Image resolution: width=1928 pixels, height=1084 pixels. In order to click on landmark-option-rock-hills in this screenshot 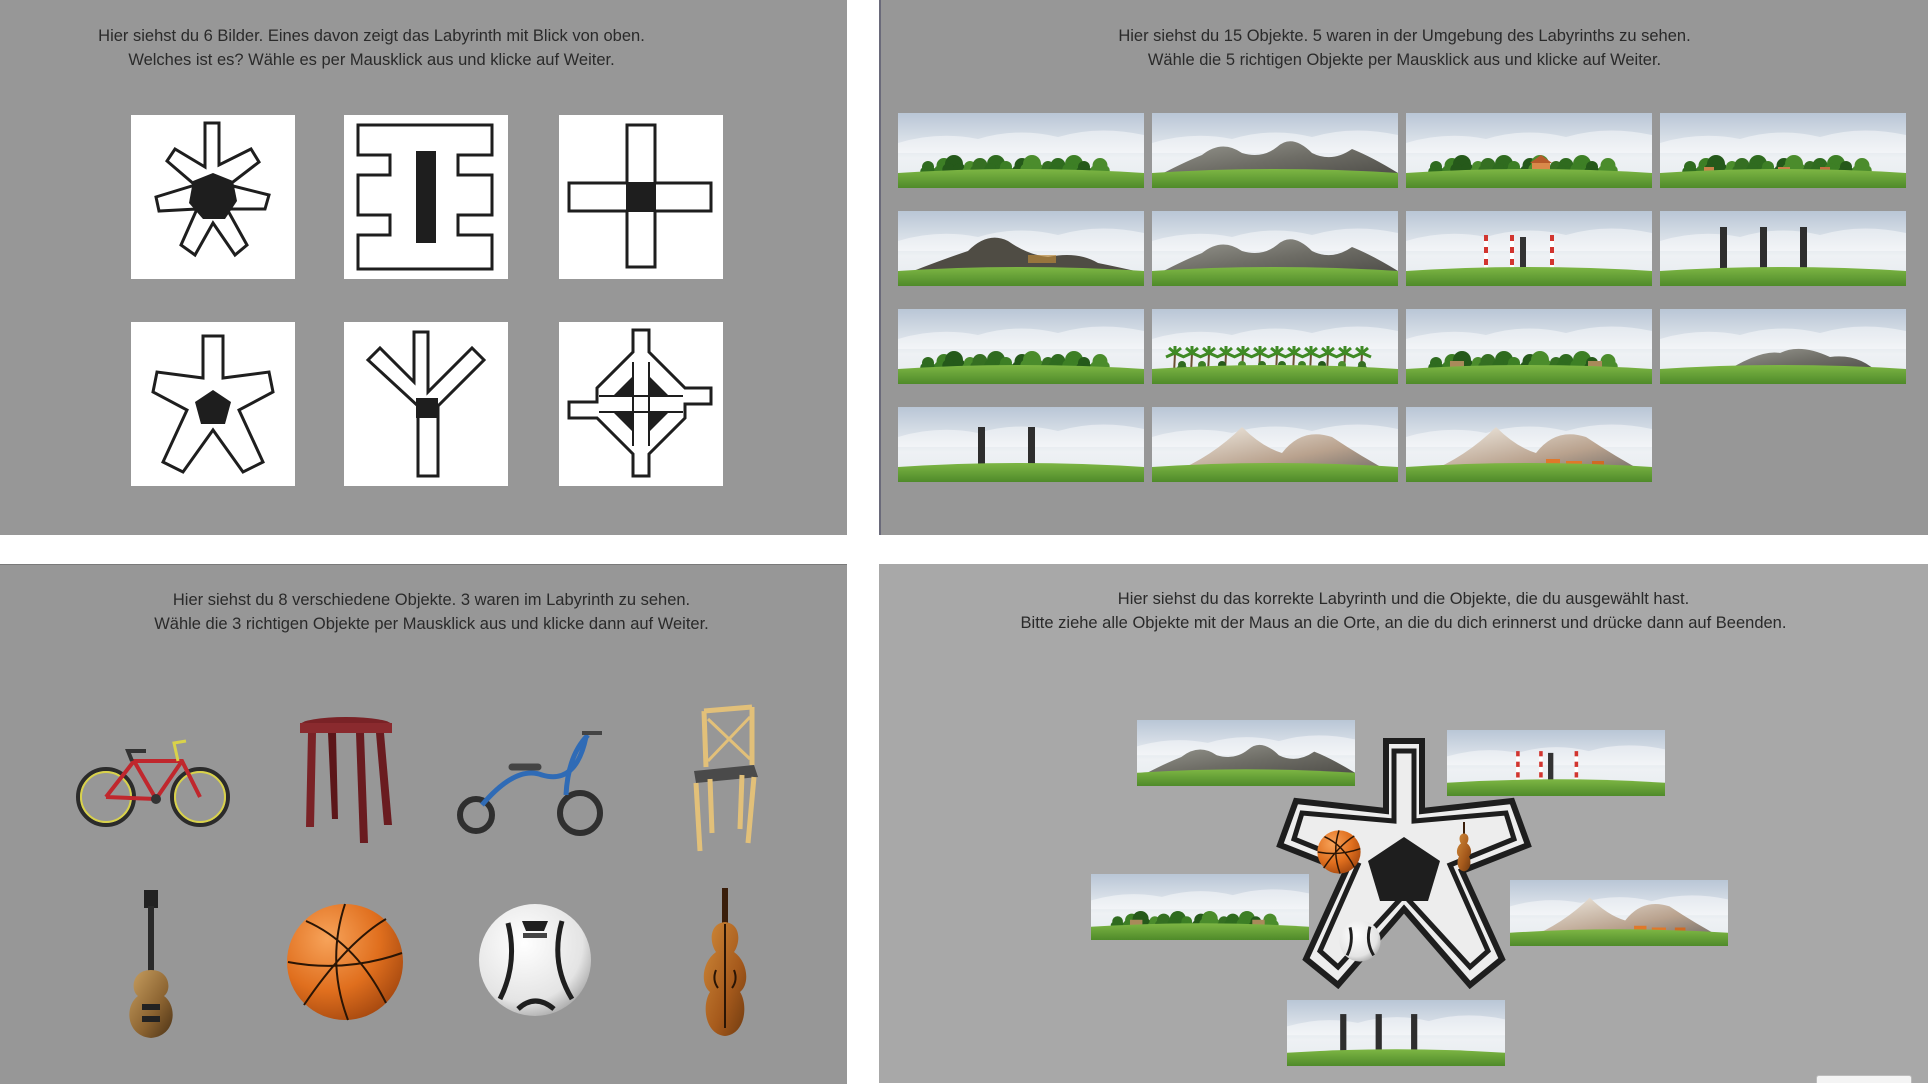, I will do `click(1275, 150)`.